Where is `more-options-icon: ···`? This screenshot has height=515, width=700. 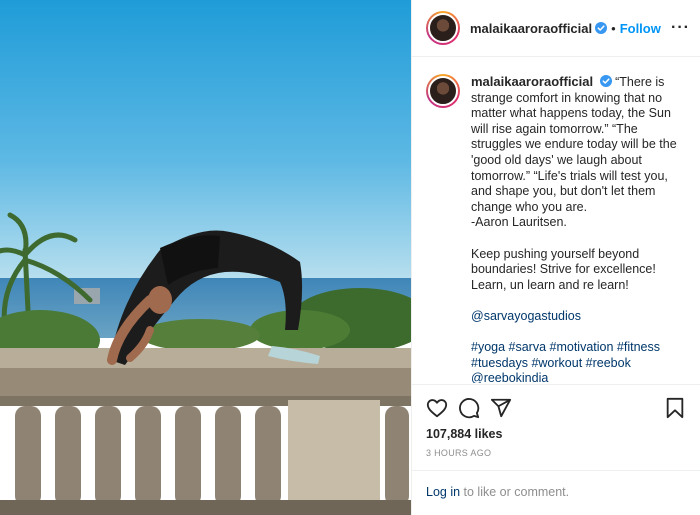
more-options-icon: ··· is located at coordinates (680, 28).